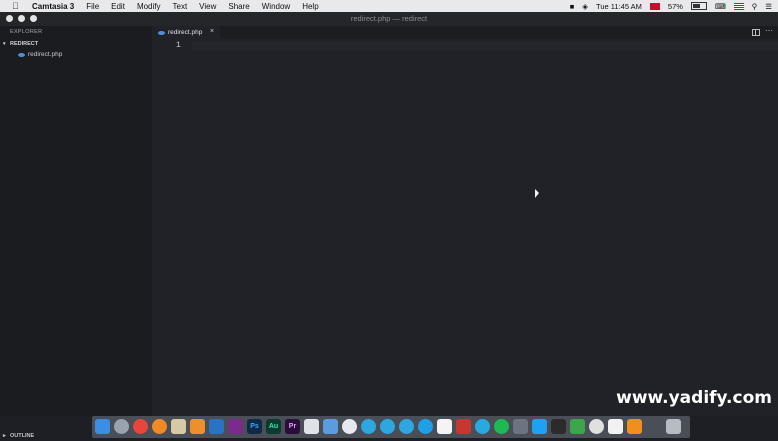  What do you see at coordinates (756, 32) in the screenshot?
I see `split-editor-icon` at bounding box center [756, 32].